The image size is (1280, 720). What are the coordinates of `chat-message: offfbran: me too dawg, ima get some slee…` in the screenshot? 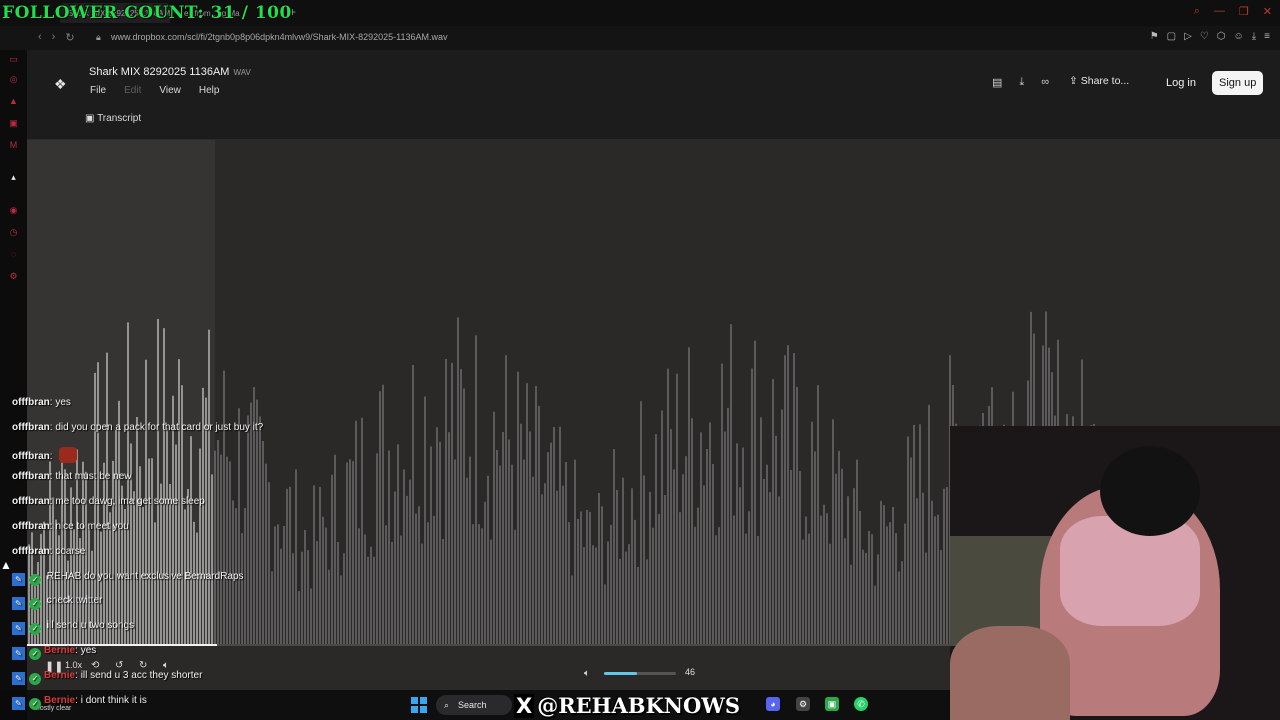 It's located at (108, 501).